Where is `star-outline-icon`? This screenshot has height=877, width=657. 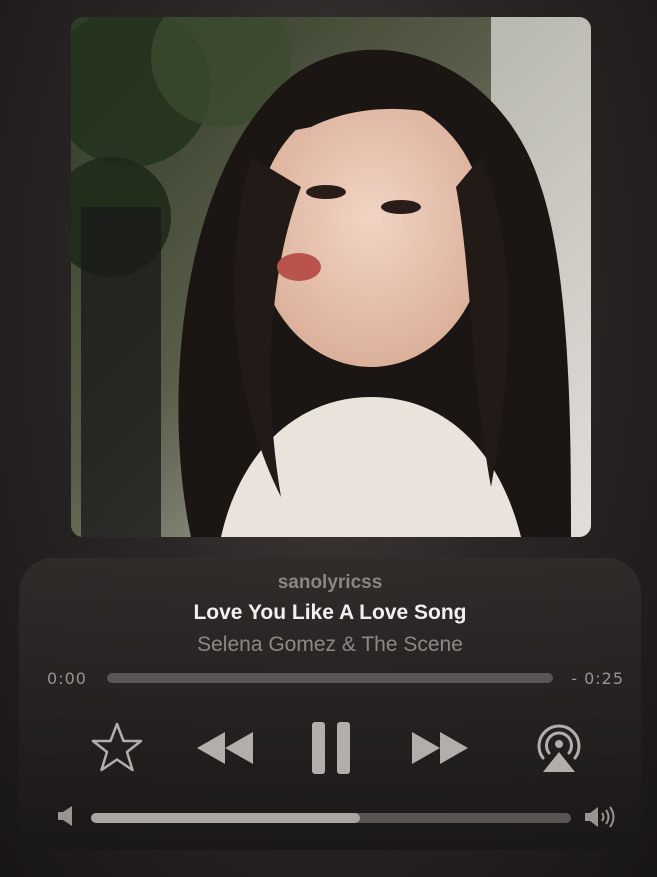 star-outline-icon is located at coordinates (117, 747).